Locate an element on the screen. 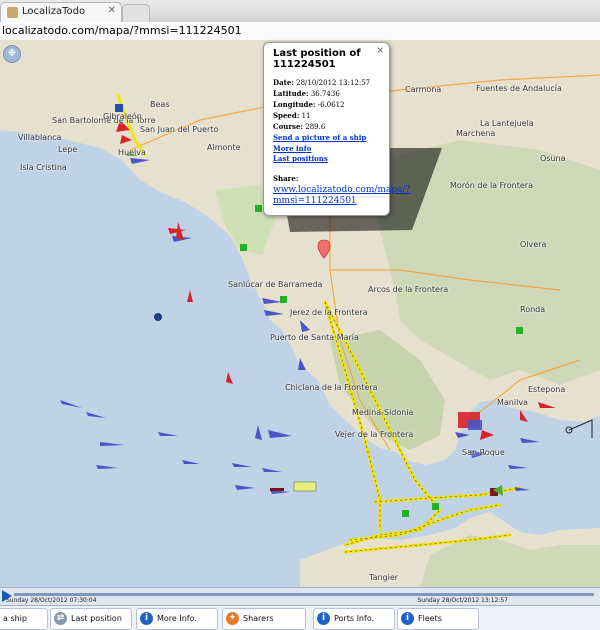  position-icon: ⇄ is located at coordinates (60, 618).